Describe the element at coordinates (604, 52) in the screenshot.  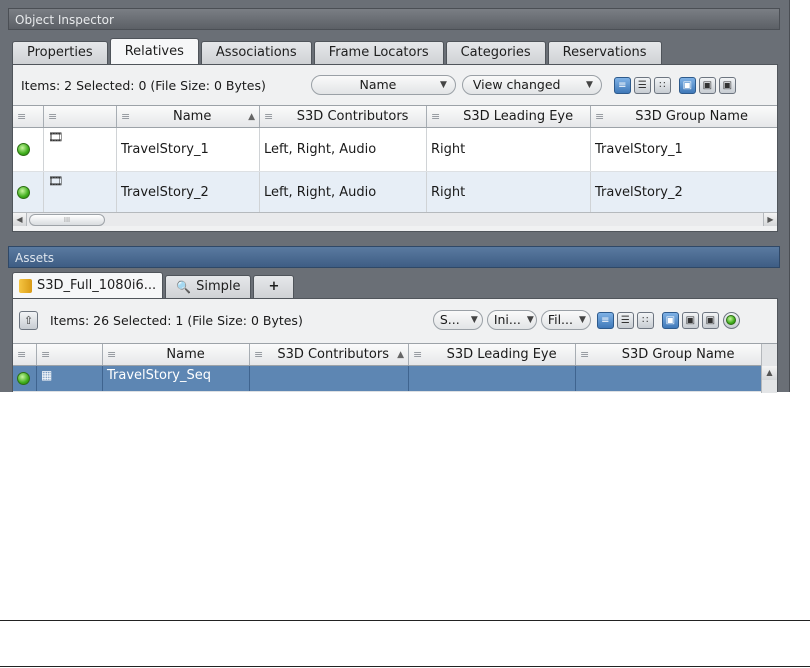
I see `tab-reservations: Reservations` at that location.